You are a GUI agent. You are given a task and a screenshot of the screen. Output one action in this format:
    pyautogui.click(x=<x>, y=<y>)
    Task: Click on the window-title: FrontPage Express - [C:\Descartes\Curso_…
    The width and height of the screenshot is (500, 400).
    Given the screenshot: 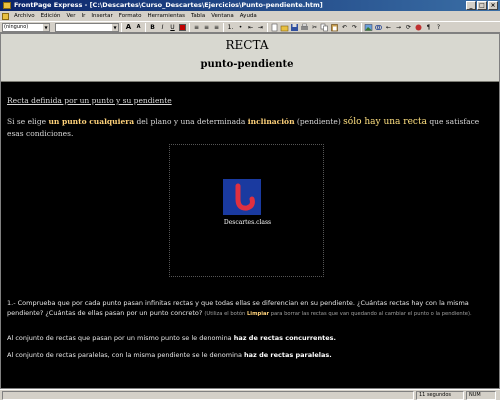 What is the action you would take?
    pyautogui.click(x=168, y=5)
    